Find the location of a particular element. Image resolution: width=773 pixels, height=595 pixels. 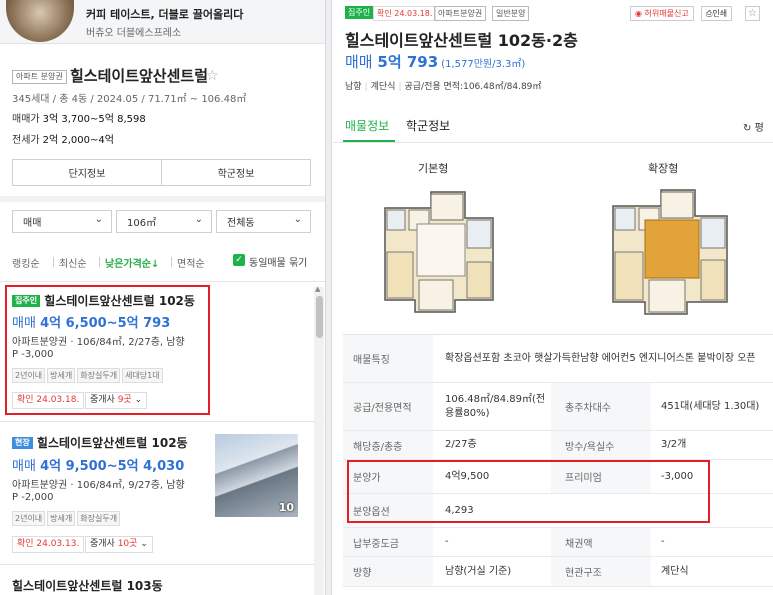

refresh-icon: ↻ is located at coordinates (747, 128).